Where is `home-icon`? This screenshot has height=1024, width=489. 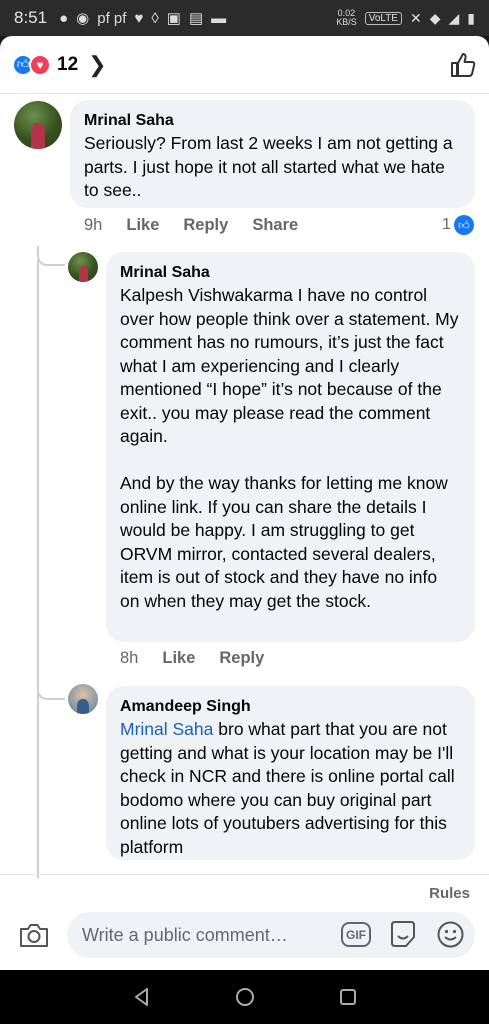
home-icon is located at coordinates (245, 997).